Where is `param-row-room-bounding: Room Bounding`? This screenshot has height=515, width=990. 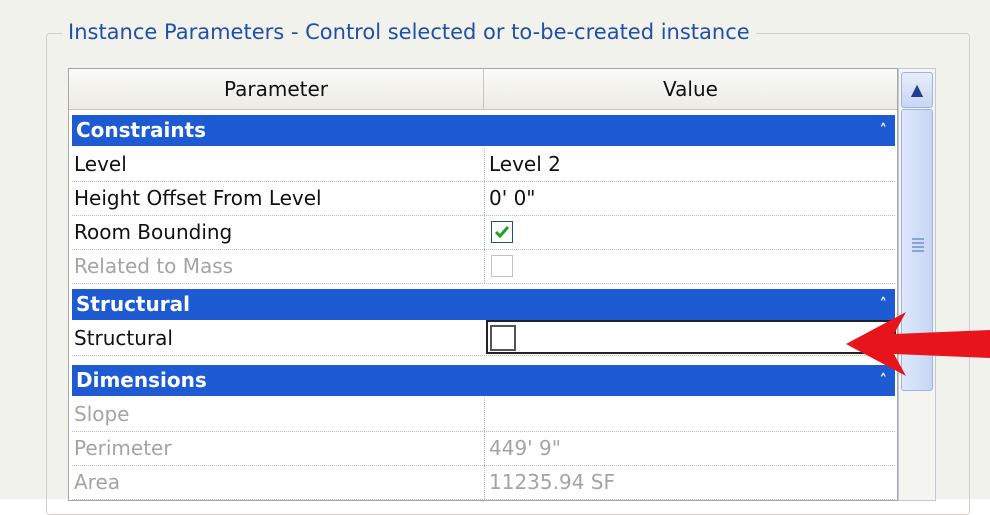
param-row-room-bounding: Room Bounding is located at coordinates (483, 233).